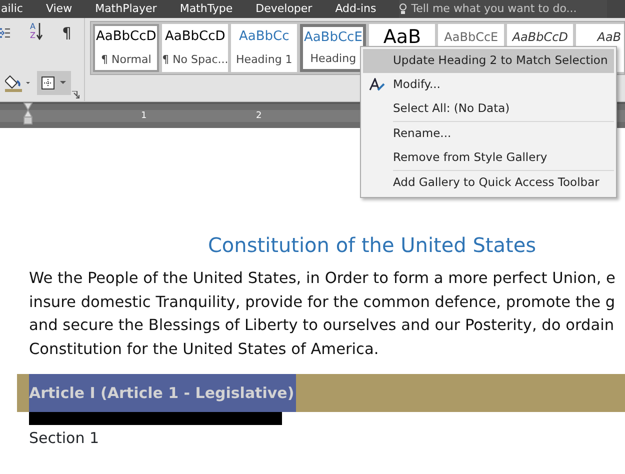 The image size is (625, 474). I want to click on ruler-number: 1, so click(144, 116).